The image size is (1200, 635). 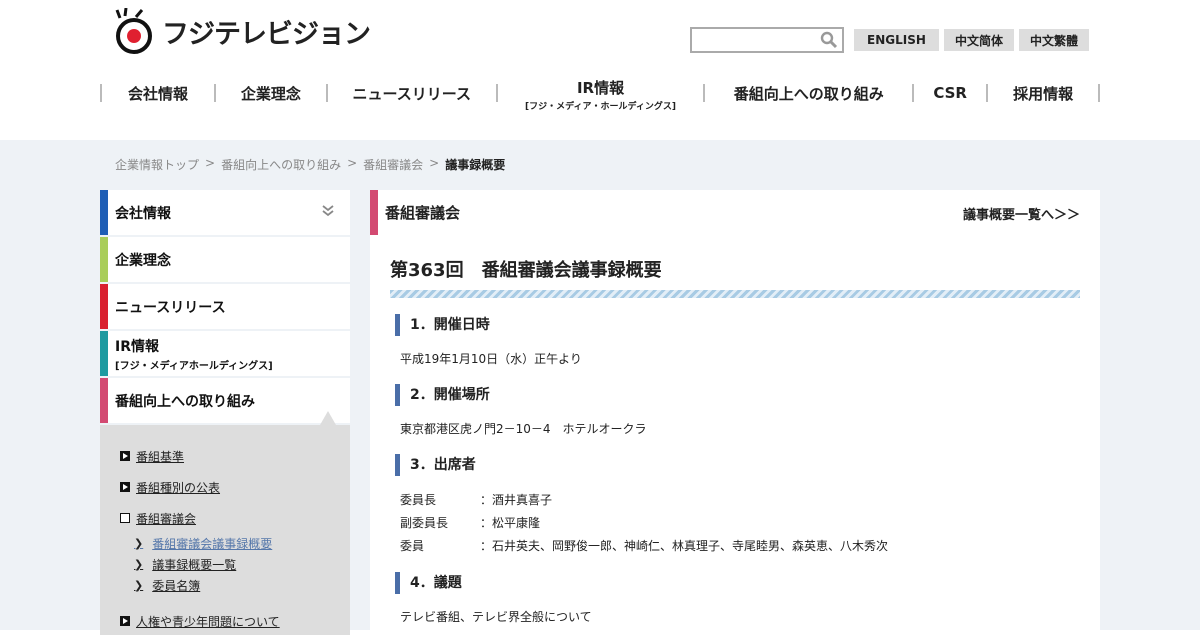 I want to click on breadcrumb-link: 企業情報トップ, so click(x=157, y=164).